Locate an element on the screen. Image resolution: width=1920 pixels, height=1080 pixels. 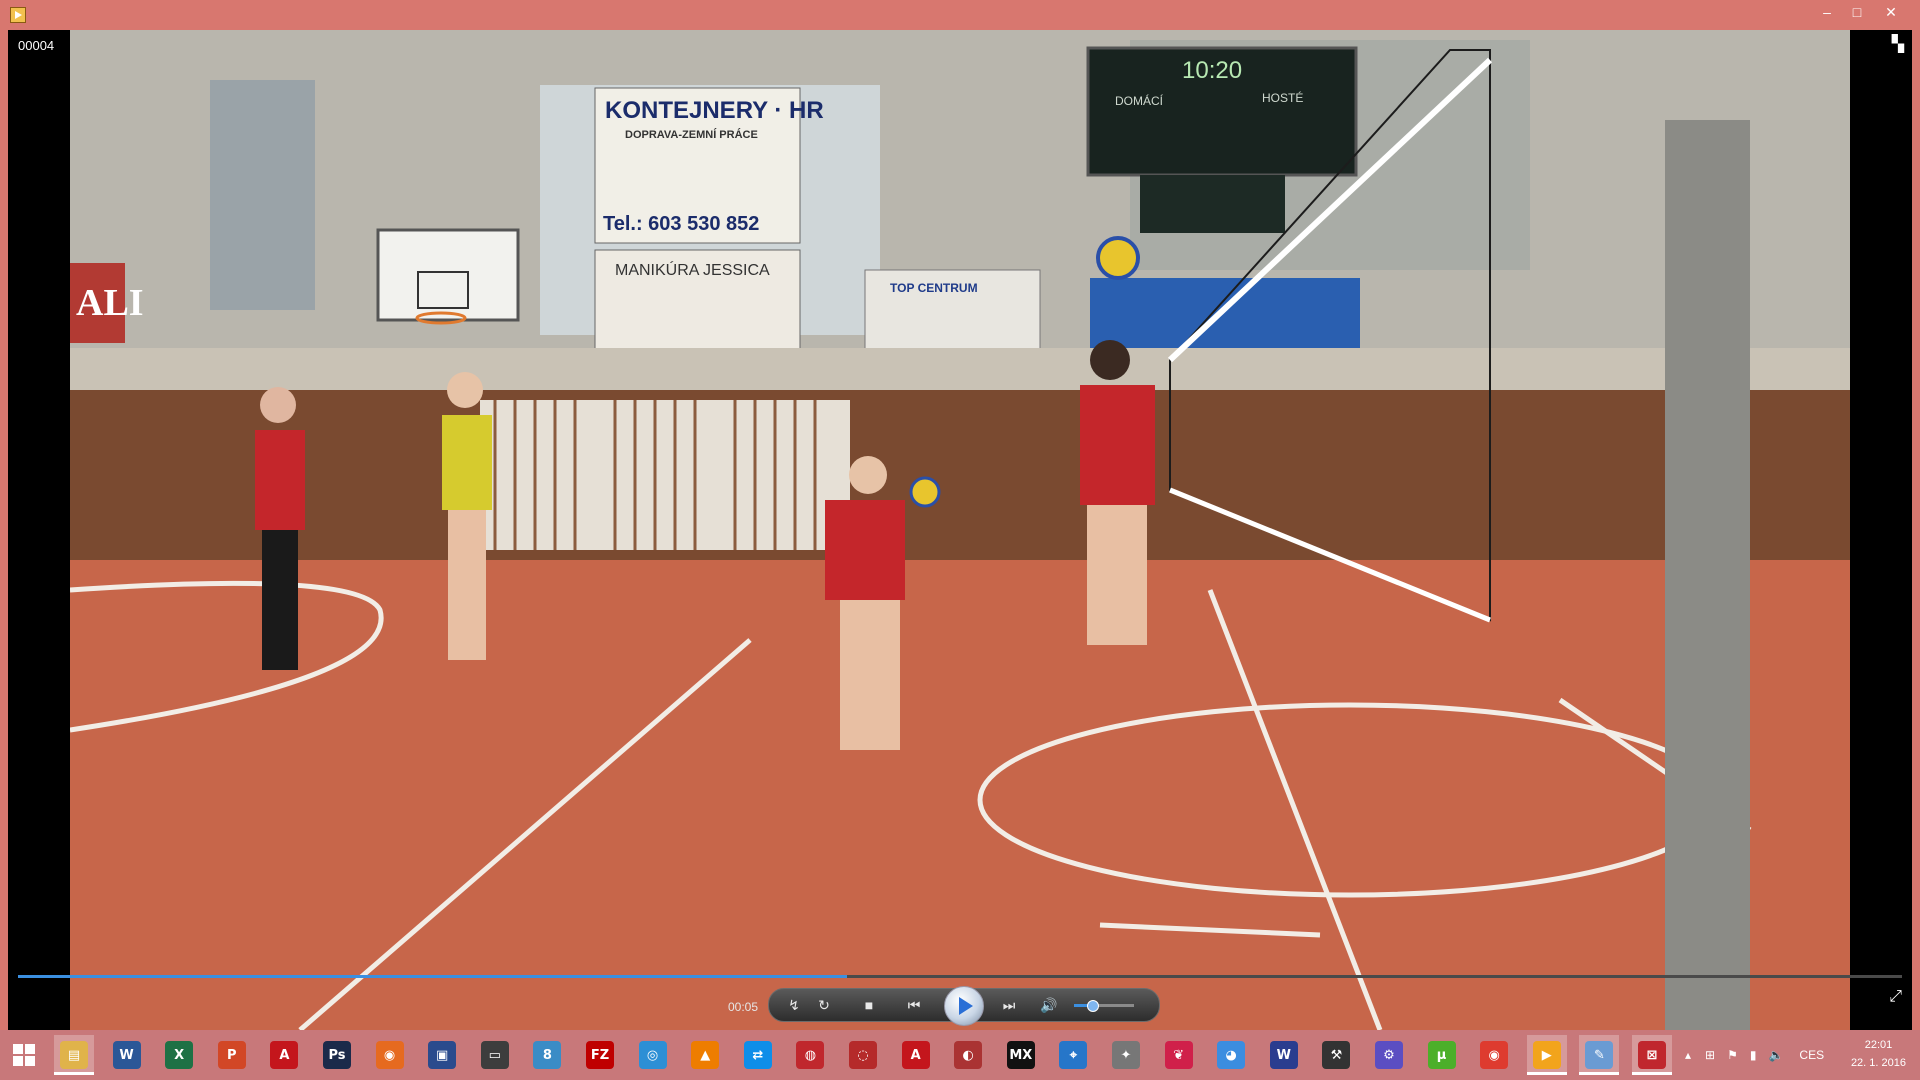
window-frame-left is located at coordinates (4, 530).